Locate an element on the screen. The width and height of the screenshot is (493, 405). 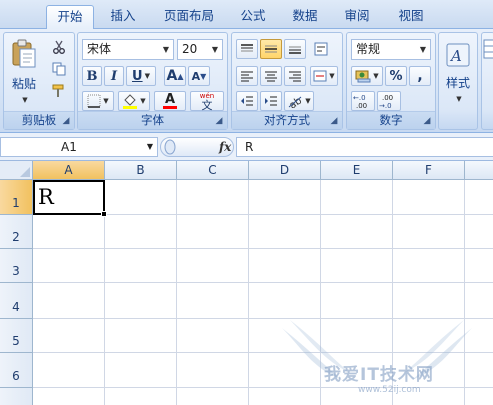
alignment-group: ▼ ab ▼ 对齐方式 ◢ is located at coordinates (287, 81).